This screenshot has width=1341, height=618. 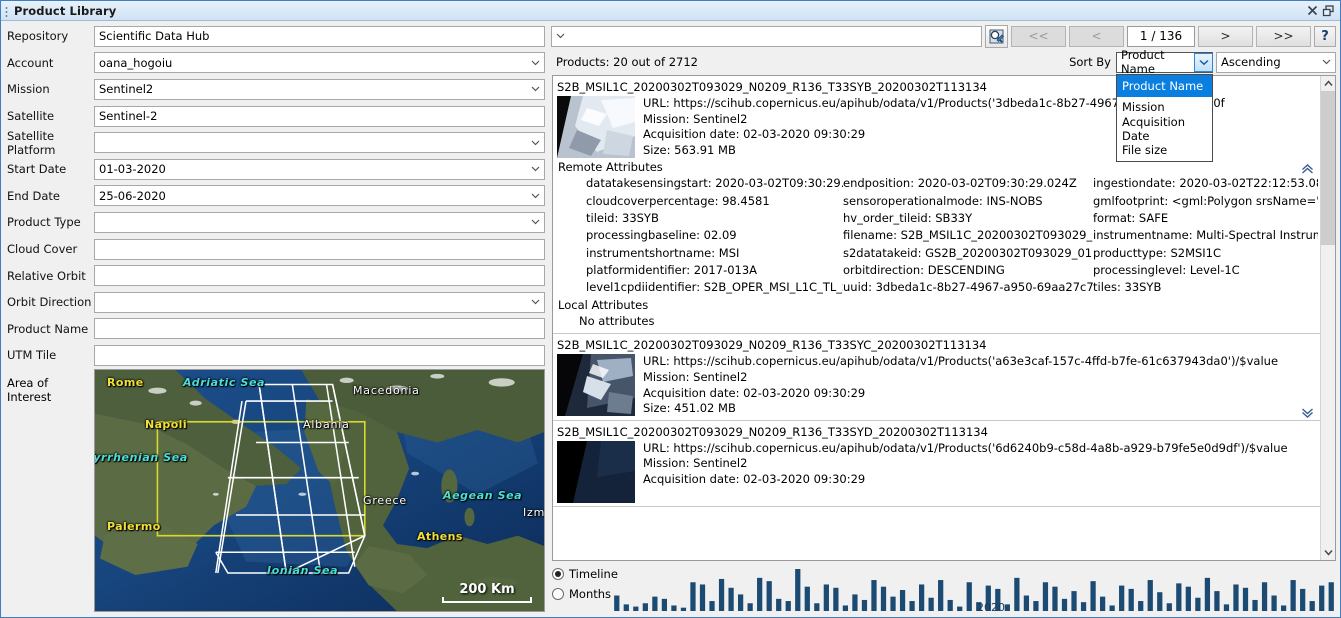 What do you see at coordinates (1164, 86) in the screenshot?
I see `dropdown-option-product-name: Product Name` at bounding box center [1164, 86].